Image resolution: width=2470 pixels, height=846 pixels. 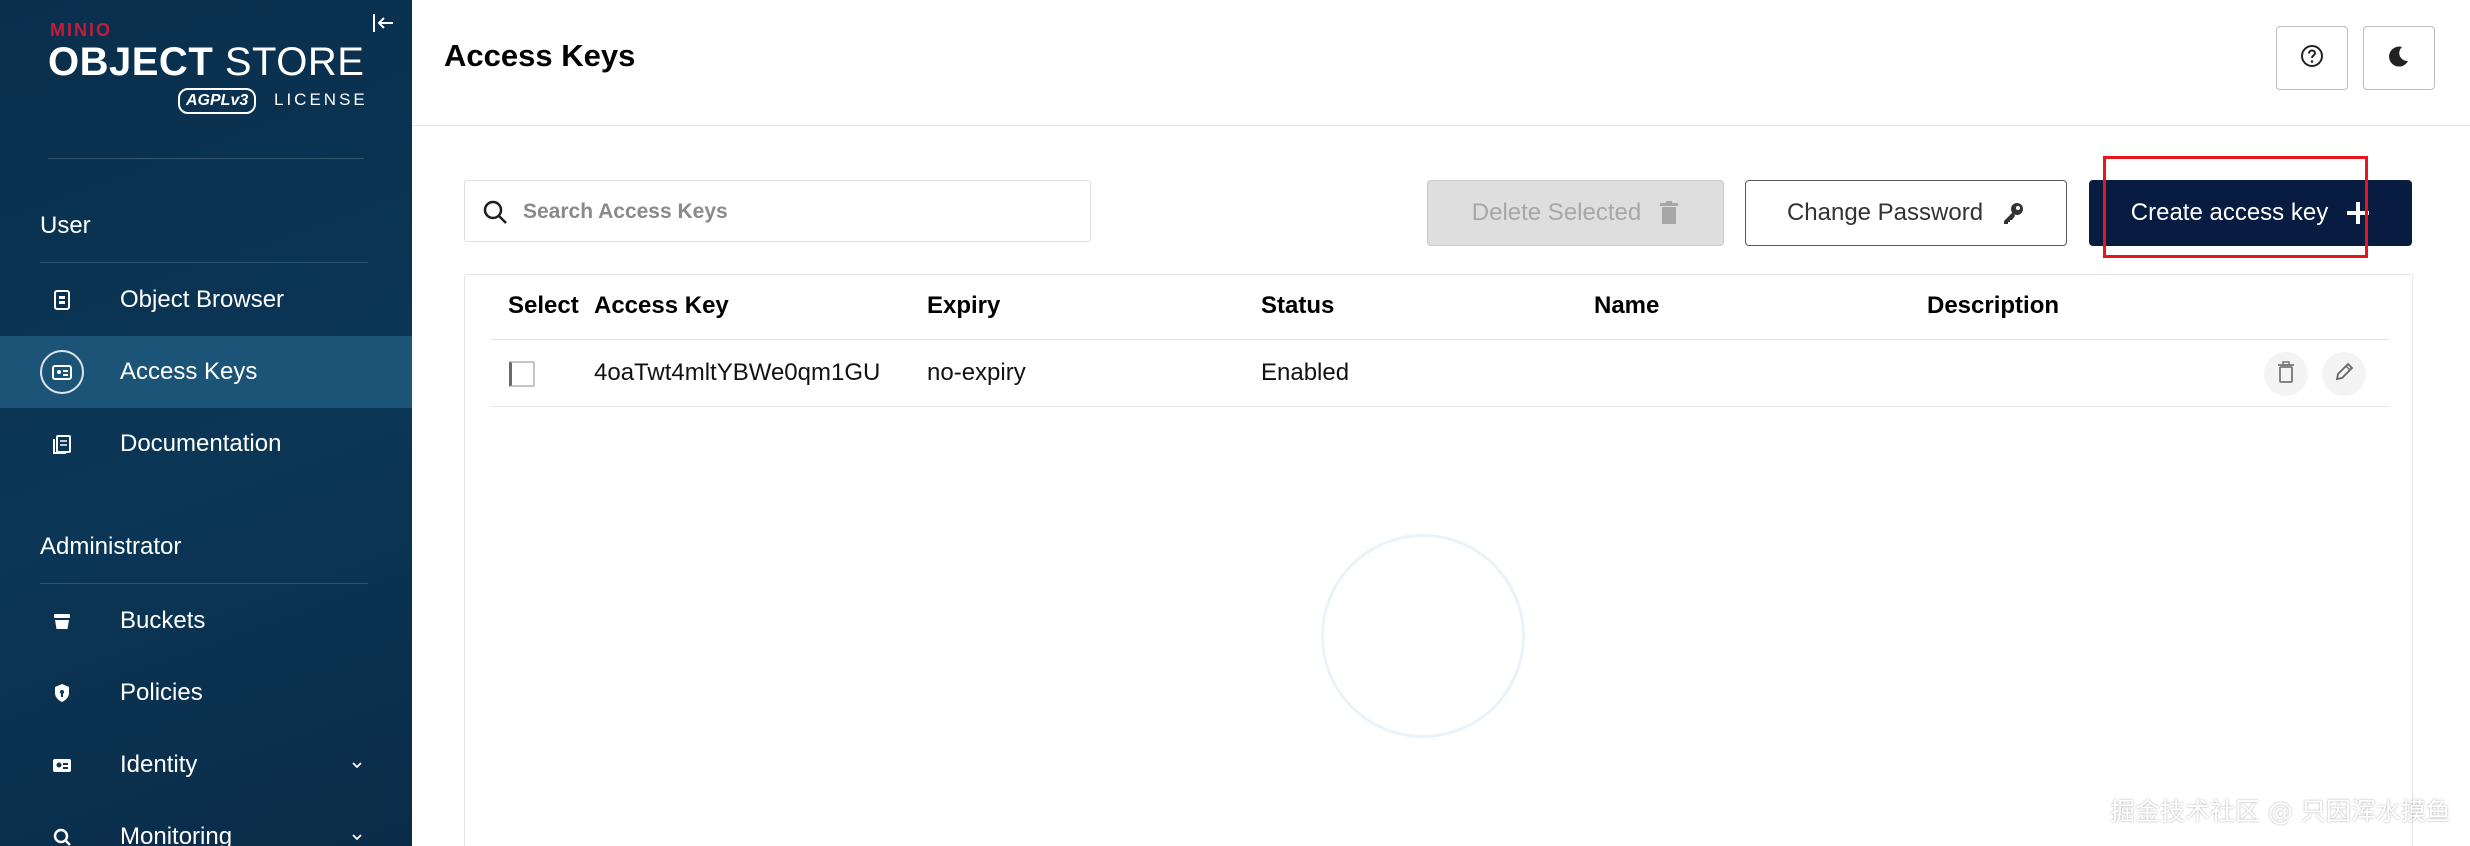 I want to click on theme-toggle-button, so click(x=2399, y=58).